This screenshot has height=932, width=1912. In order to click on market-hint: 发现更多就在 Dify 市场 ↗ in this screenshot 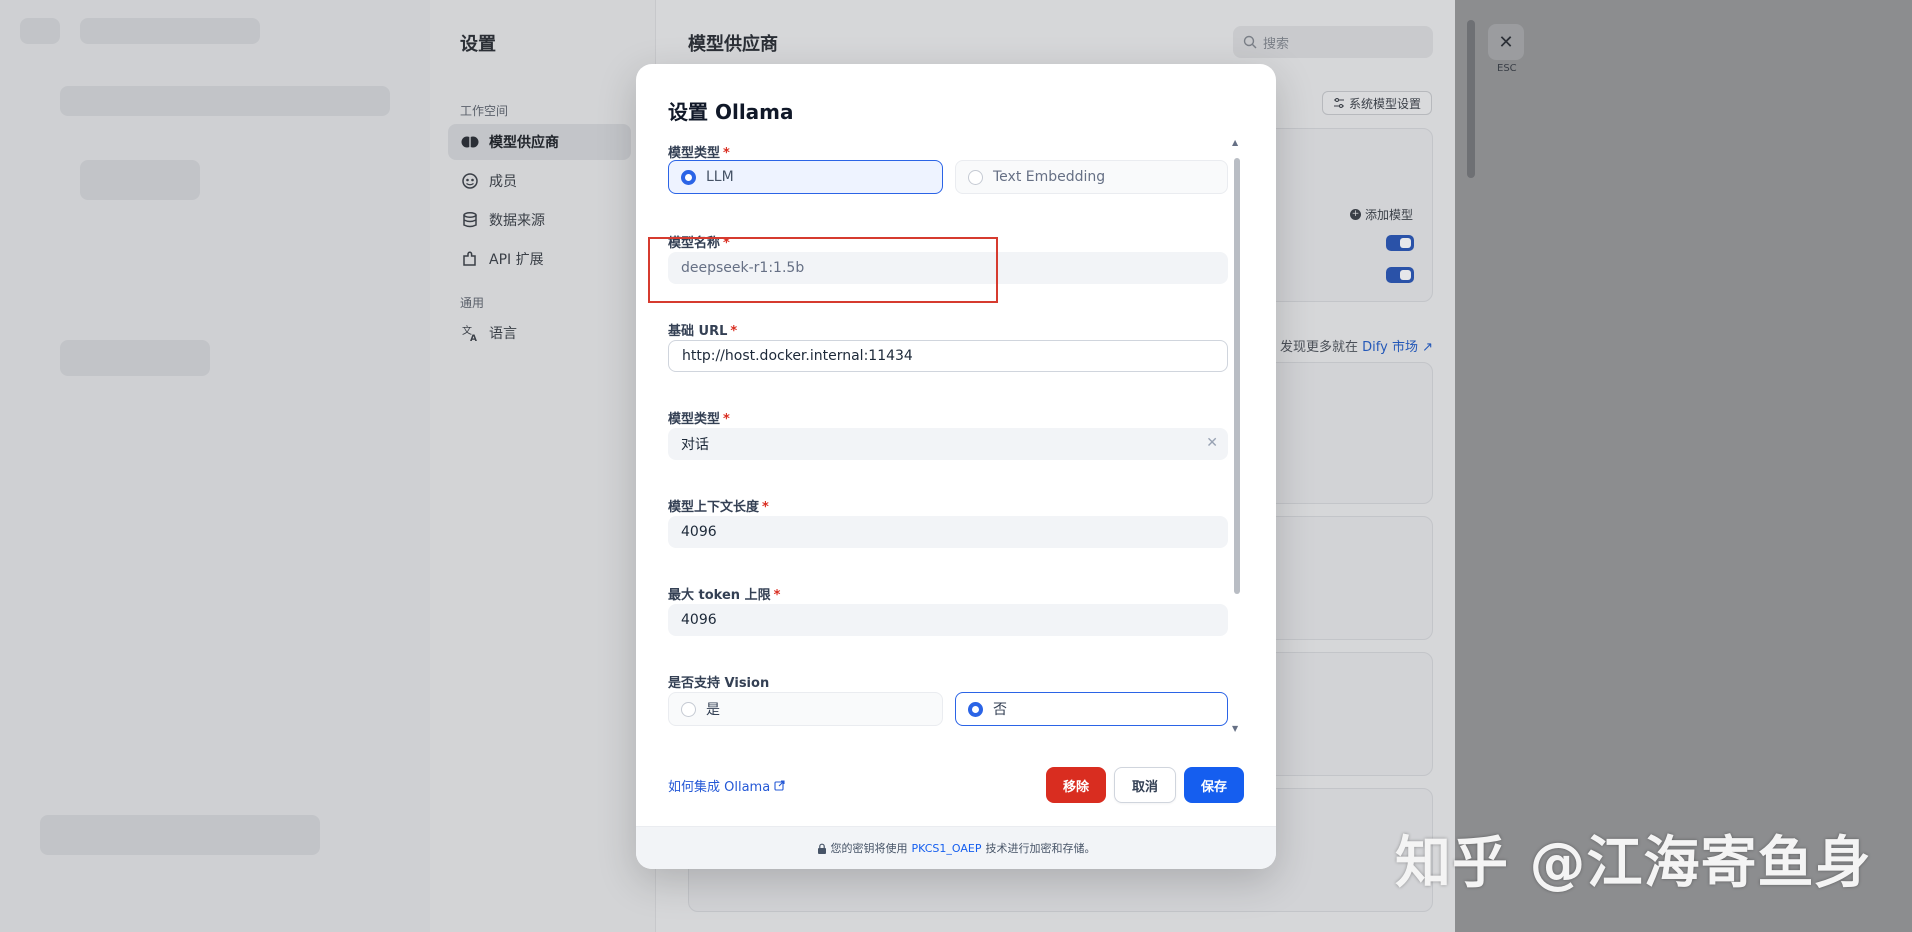, I will do `click(1356, 345)`.